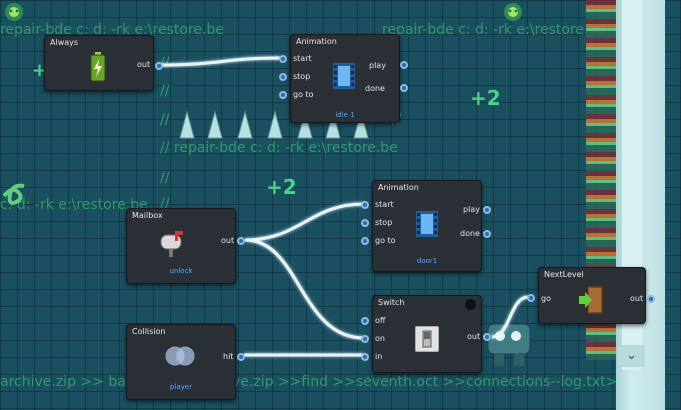 The width and height of the screenshot is (681, 410). Describe the element at coordinates (64, 42) in the screenshot. I see `node-title: Always` at that location.